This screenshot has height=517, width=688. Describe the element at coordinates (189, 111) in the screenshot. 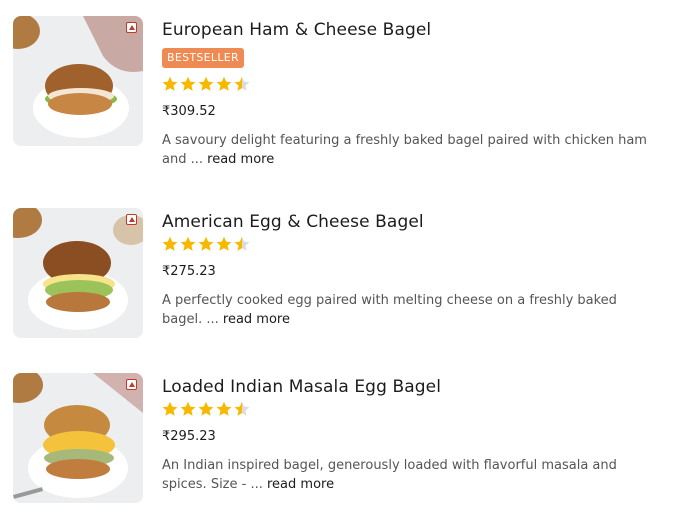

I see `item-price: ₹309.52` at that location.